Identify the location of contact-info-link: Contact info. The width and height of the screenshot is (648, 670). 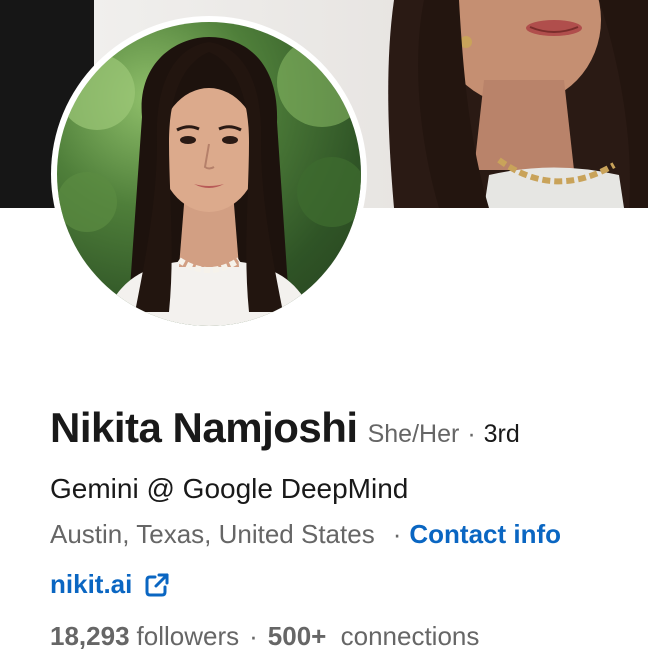
(485, 534).